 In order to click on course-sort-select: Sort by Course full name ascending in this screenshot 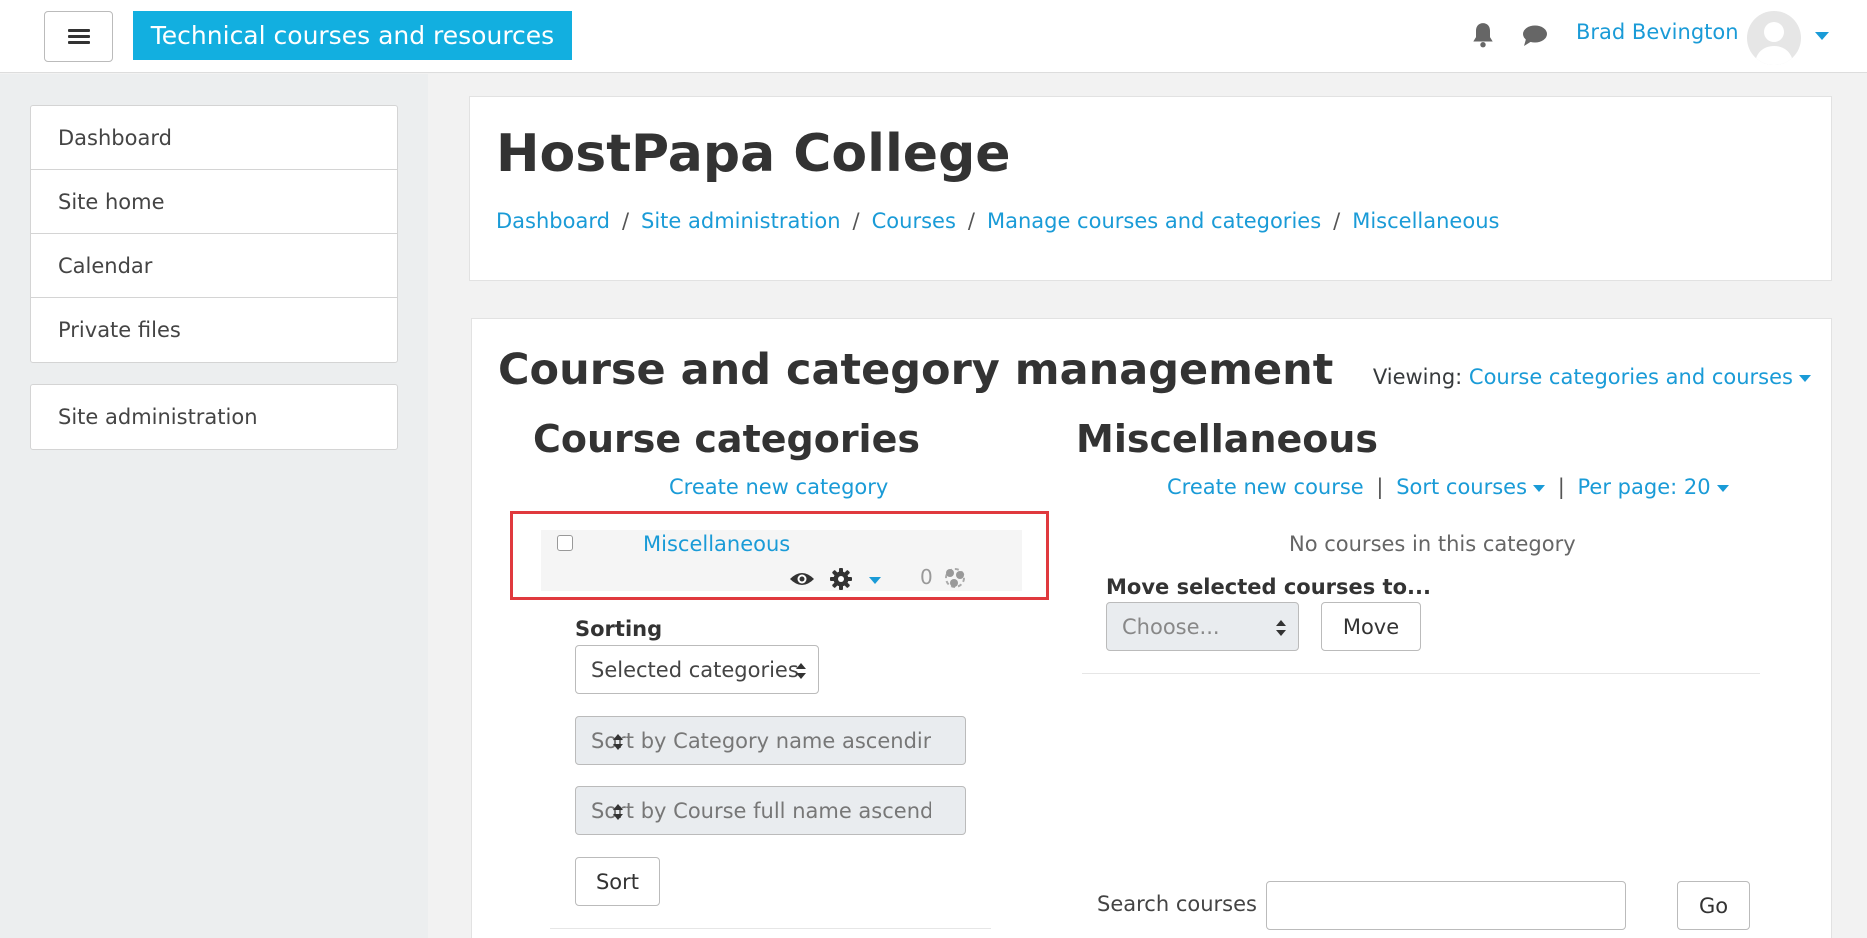, I will do `click(770, 810)`.